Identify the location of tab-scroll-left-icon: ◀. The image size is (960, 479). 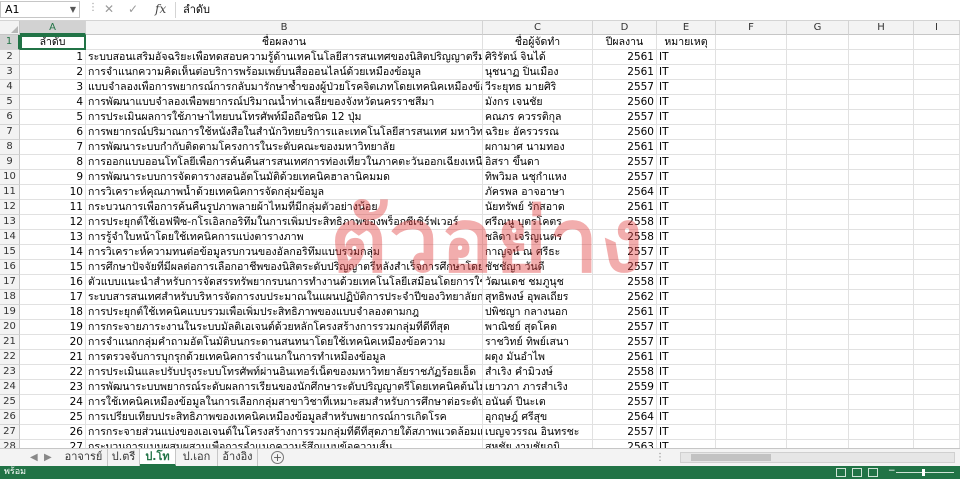
(34, 457).